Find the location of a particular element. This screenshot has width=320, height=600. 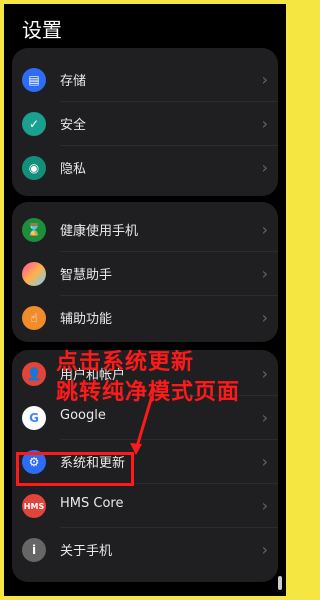

settings-item-label: 健康使用手机 is located at coordinates (99, 231).